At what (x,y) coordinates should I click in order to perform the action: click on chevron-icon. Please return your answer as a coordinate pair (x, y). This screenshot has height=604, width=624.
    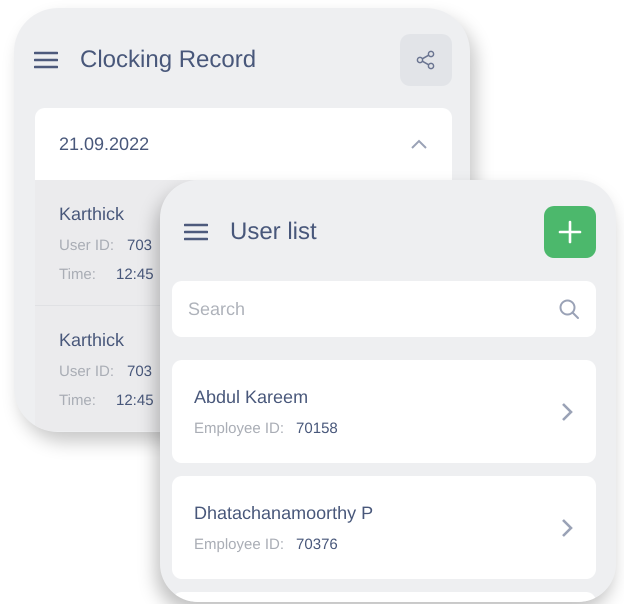
    Looking at the image, I should click on (419, 144).